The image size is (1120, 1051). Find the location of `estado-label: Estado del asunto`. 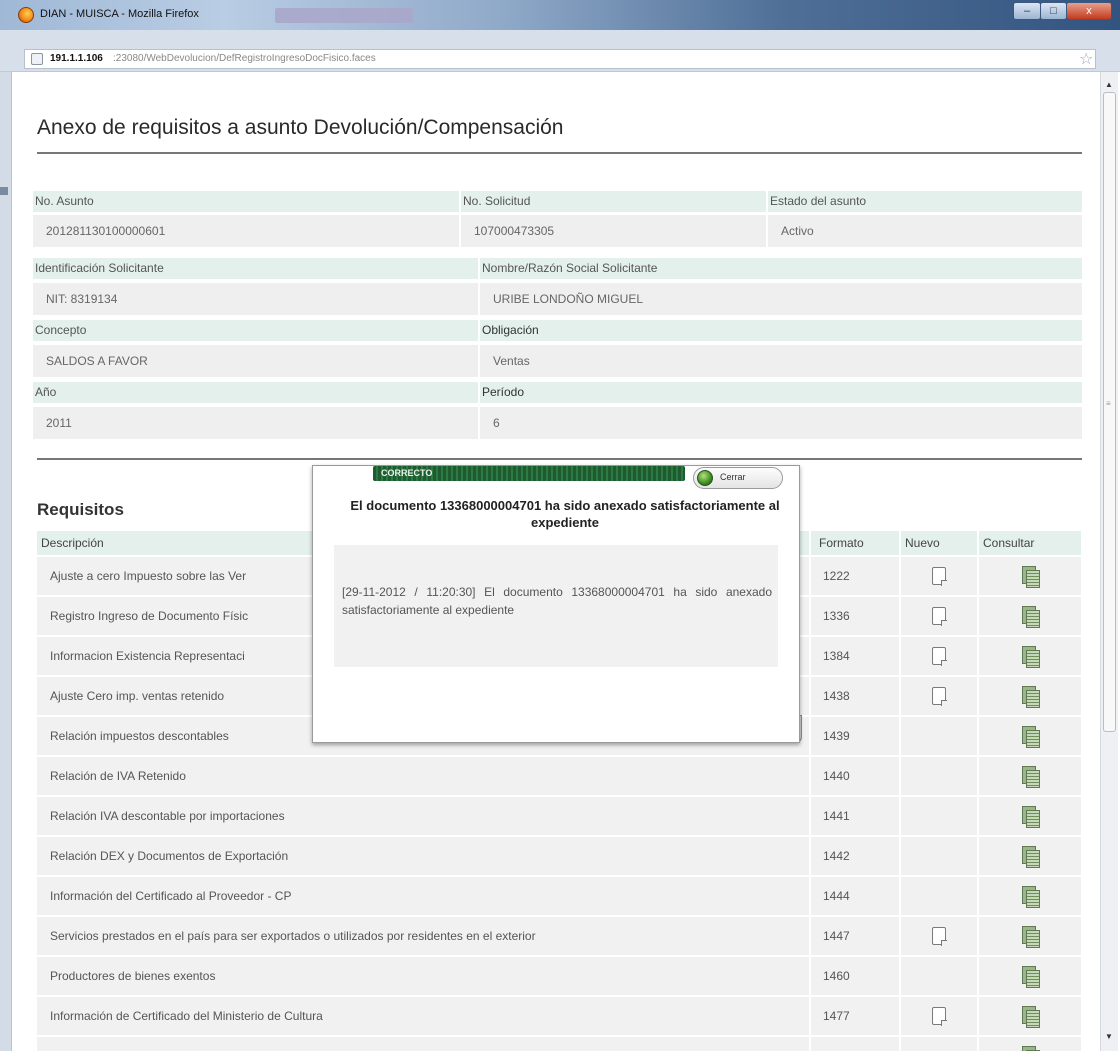

estado-label: Estado del asunto is located at coordinates (925, 201).